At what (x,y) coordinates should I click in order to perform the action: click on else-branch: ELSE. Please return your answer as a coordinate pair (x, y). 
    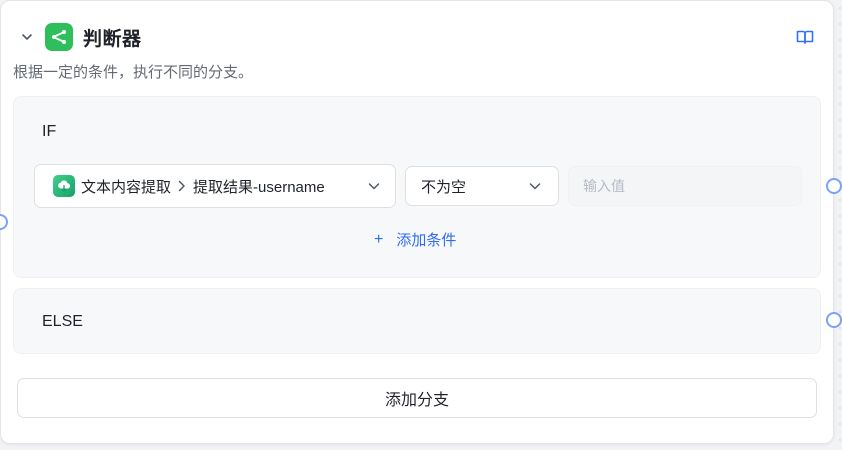
    Looking at the image, I should click on (417, 321).